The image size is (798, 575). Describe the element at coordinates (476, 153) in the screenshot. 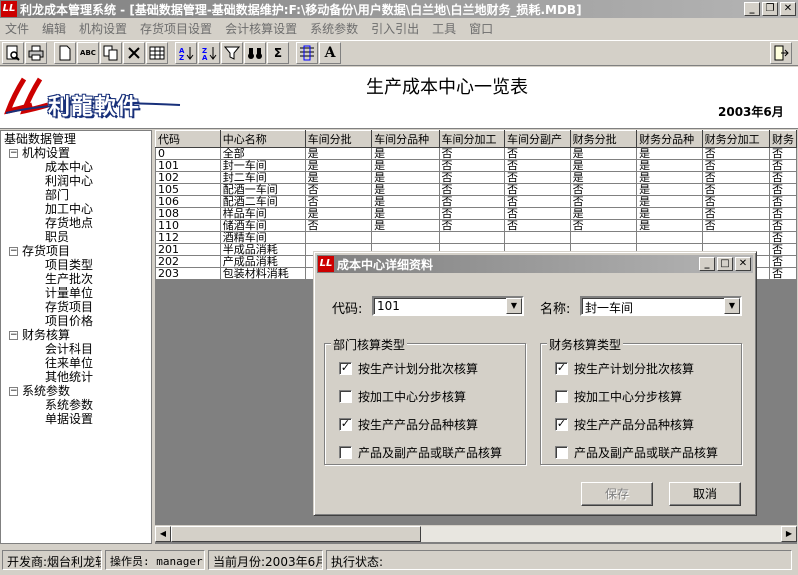

I see `table-row: 0 全部是是否否是是否否` at that location.